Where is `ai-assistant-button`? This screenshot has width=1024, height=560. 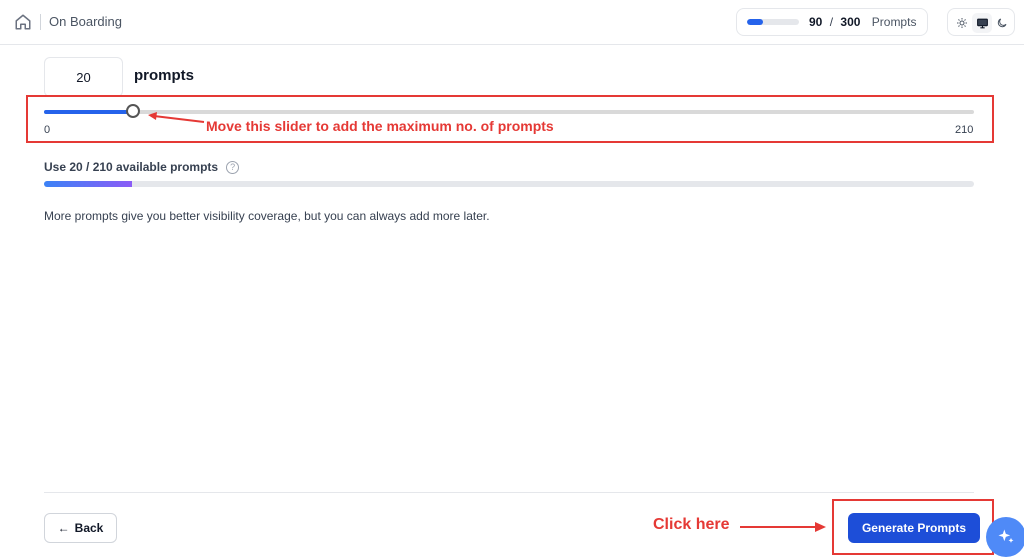
ai-assistant-button is located at coordinates (1005, 537).